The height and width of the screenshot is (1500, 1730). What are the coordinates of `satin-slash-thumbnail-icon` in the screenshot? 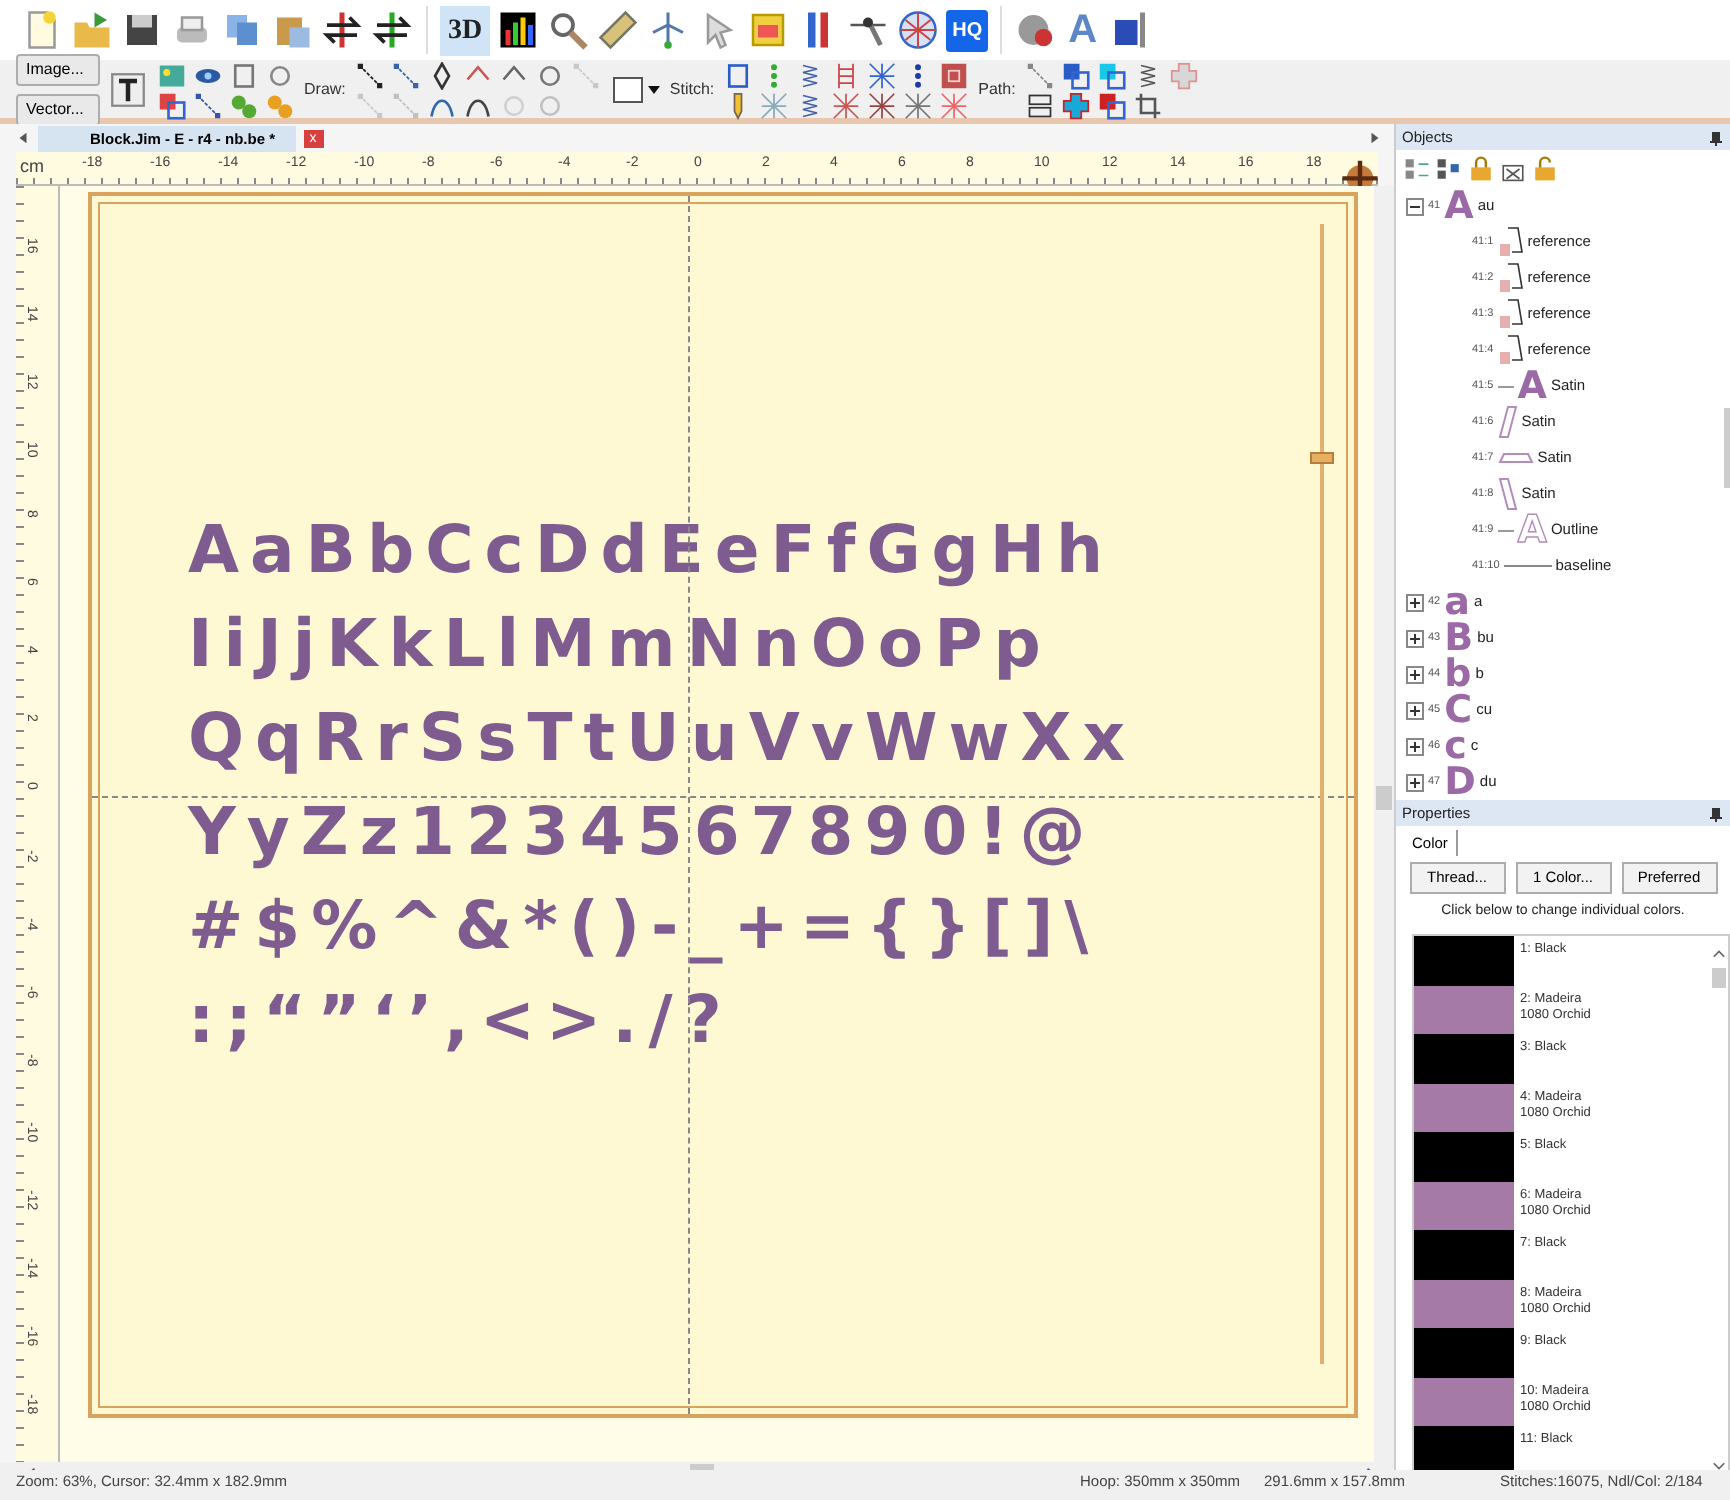 It's located at (1507, 422).